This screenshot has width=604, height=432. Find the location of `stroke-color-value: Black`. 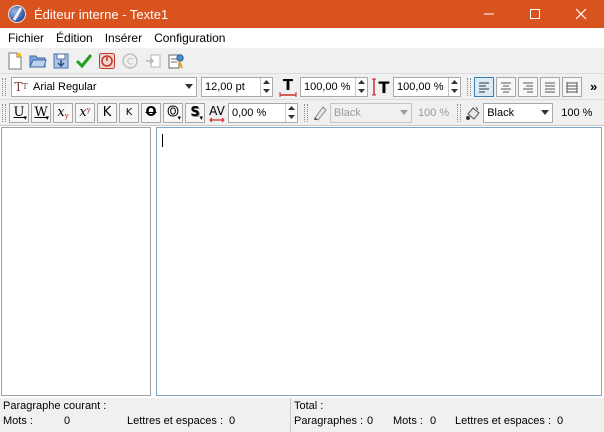

stroke-color-value: Black is located at coordinates (347, 112).